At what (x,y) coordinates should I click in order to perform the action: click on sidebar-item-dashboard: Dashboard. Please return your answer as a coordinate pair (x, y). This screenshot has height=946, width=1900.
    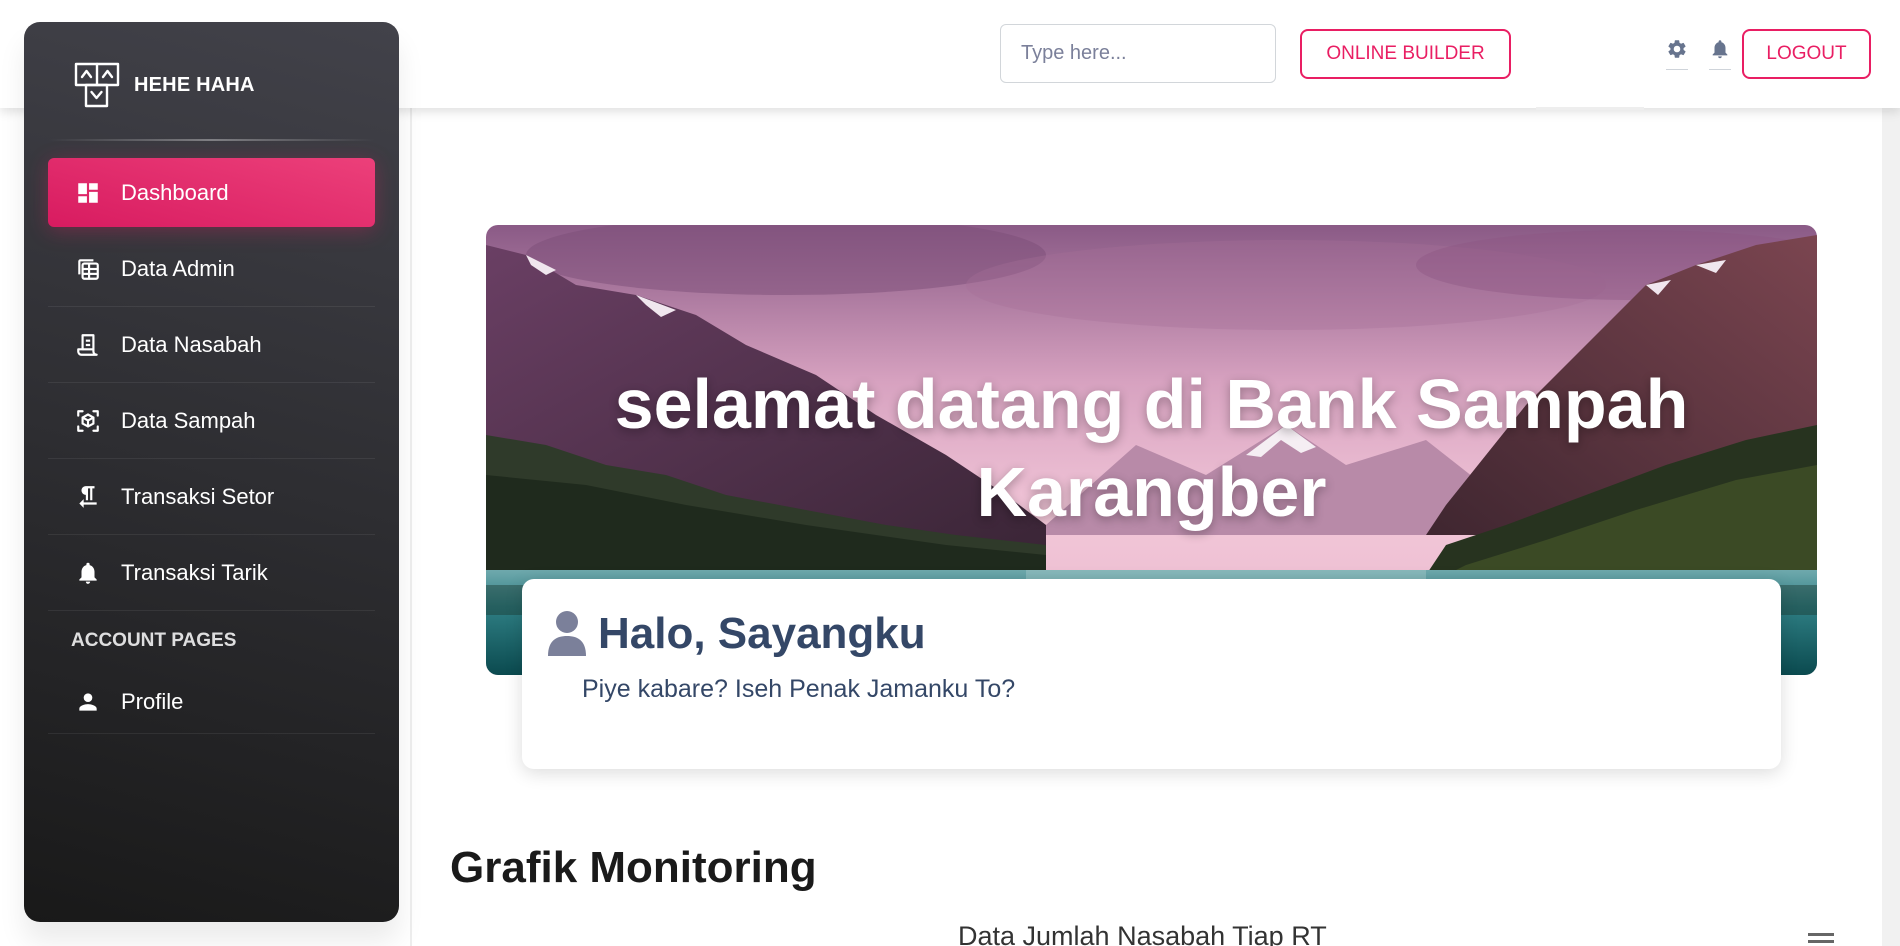
    Looking at the image, I should click on (211, 192).